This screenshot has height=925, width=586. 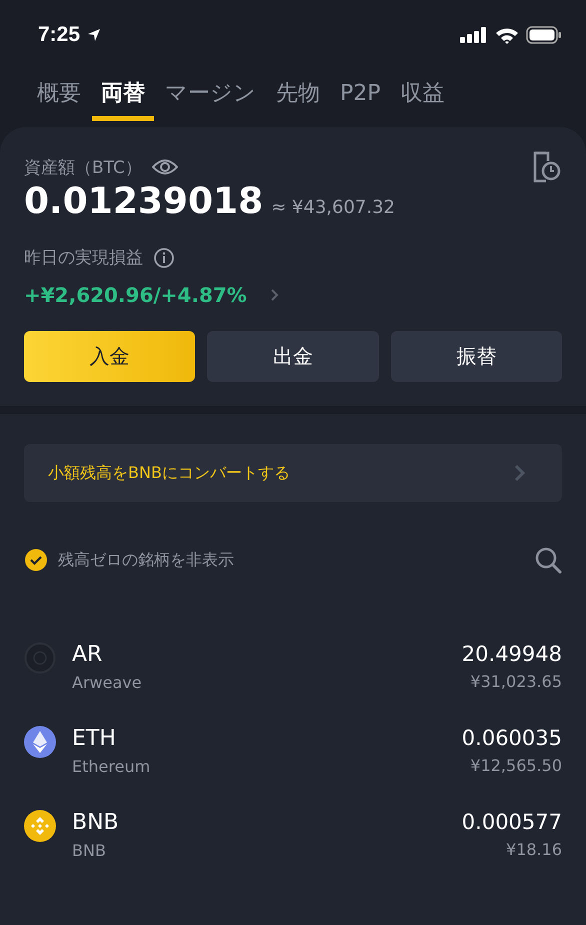 What do you see at coordinates (88, 654) in the screenshot?
I see `asset-symbol: AR` at bounding box center [88, 654].